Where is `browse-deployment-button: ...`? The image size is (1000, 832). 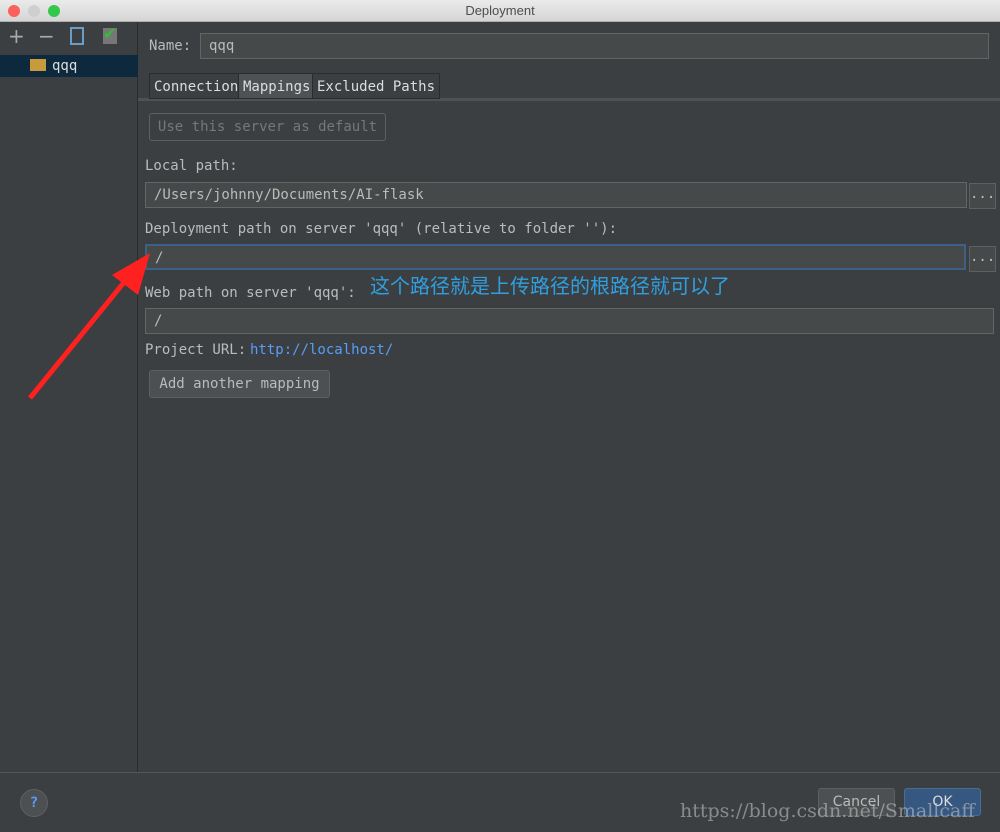 browse-deployment-button: ... is located at coordinates (982, 259).